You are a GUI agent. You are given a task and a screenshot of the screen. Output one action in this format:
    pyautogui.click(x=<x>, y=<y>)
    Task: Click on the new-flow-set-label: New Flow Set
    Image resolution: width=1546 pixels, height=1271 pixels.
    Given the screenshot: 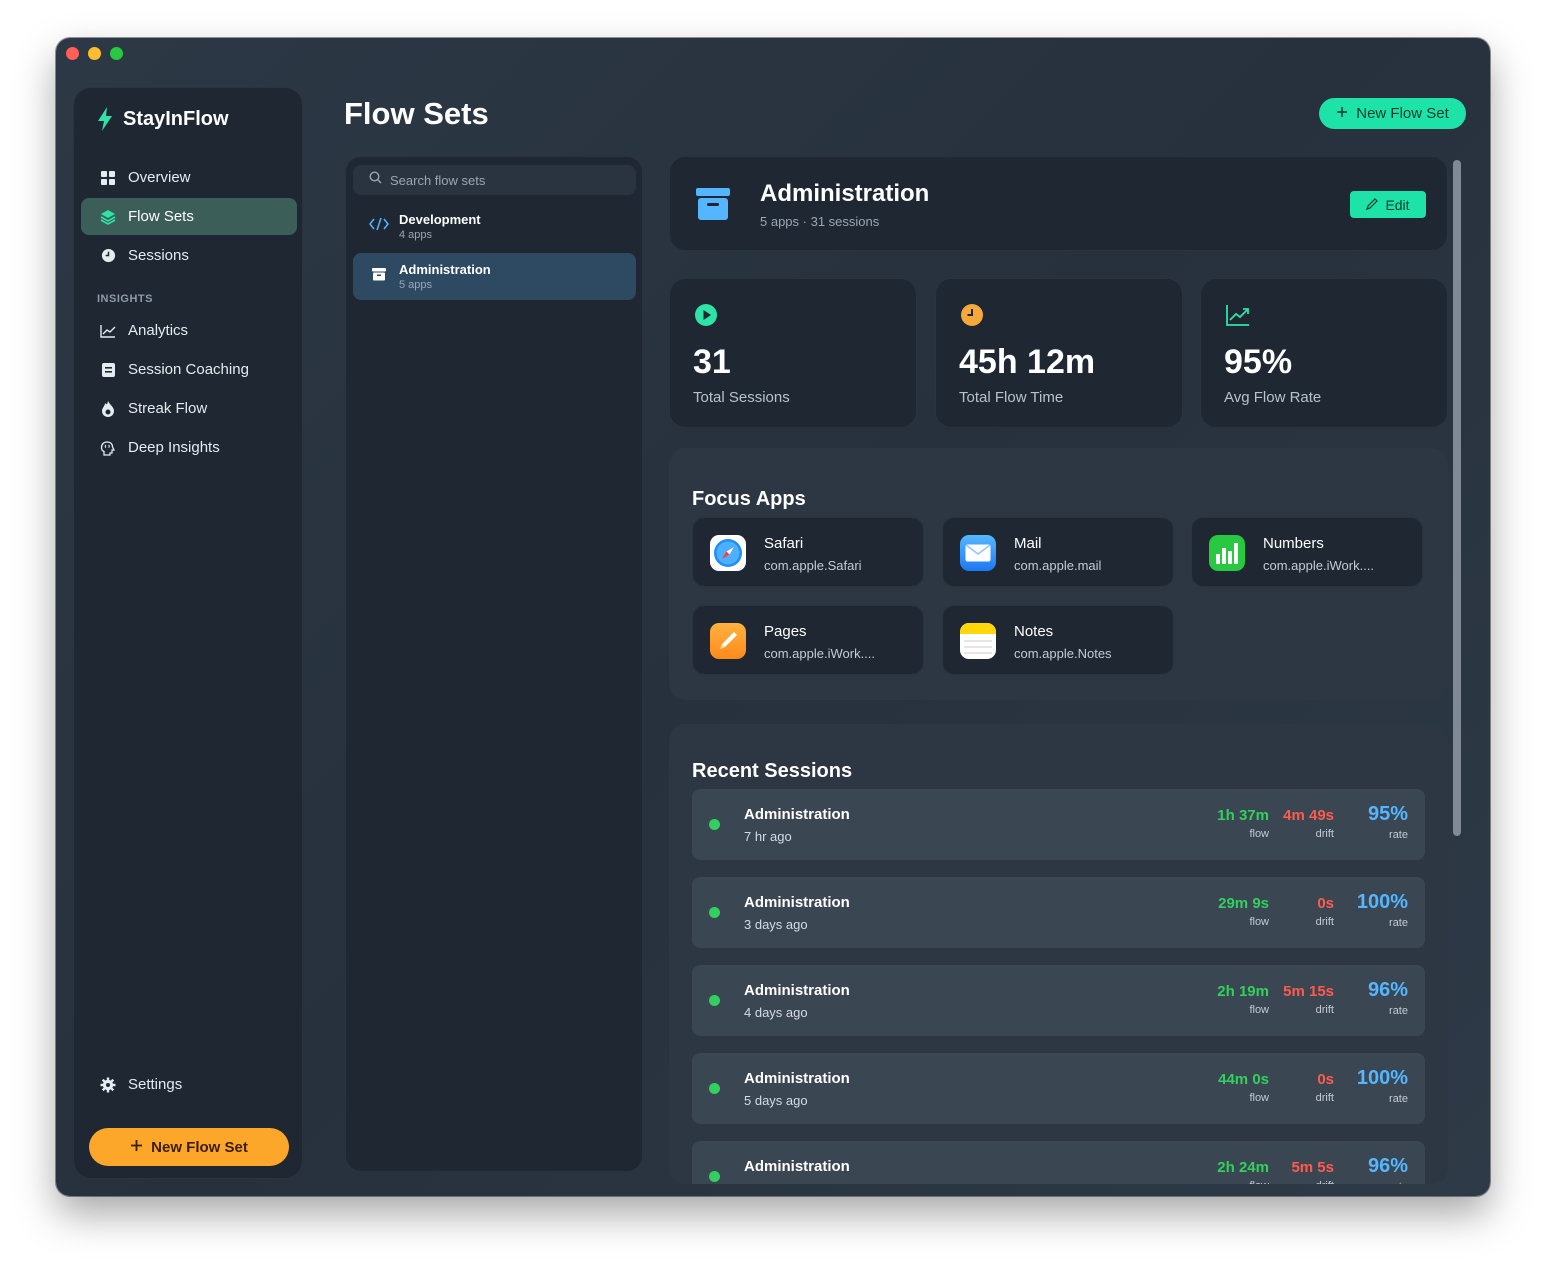 What is the action you would take?
    pyautogui.click(x=199, y=1147)
    